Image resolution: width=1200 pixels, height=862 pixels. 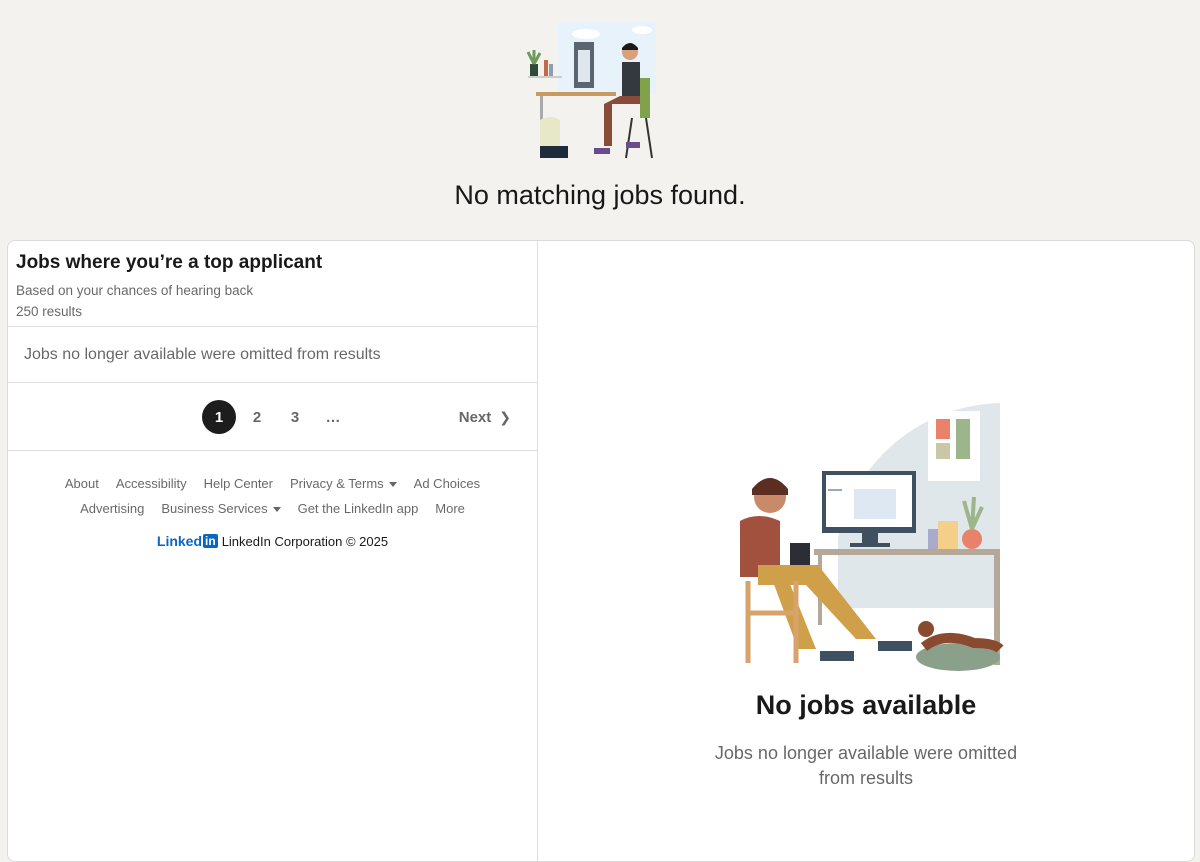 What do you see at coordinates (49, 311) in the screenshot?
I see `results-count: 250 results` at bounding box center [49, 311].